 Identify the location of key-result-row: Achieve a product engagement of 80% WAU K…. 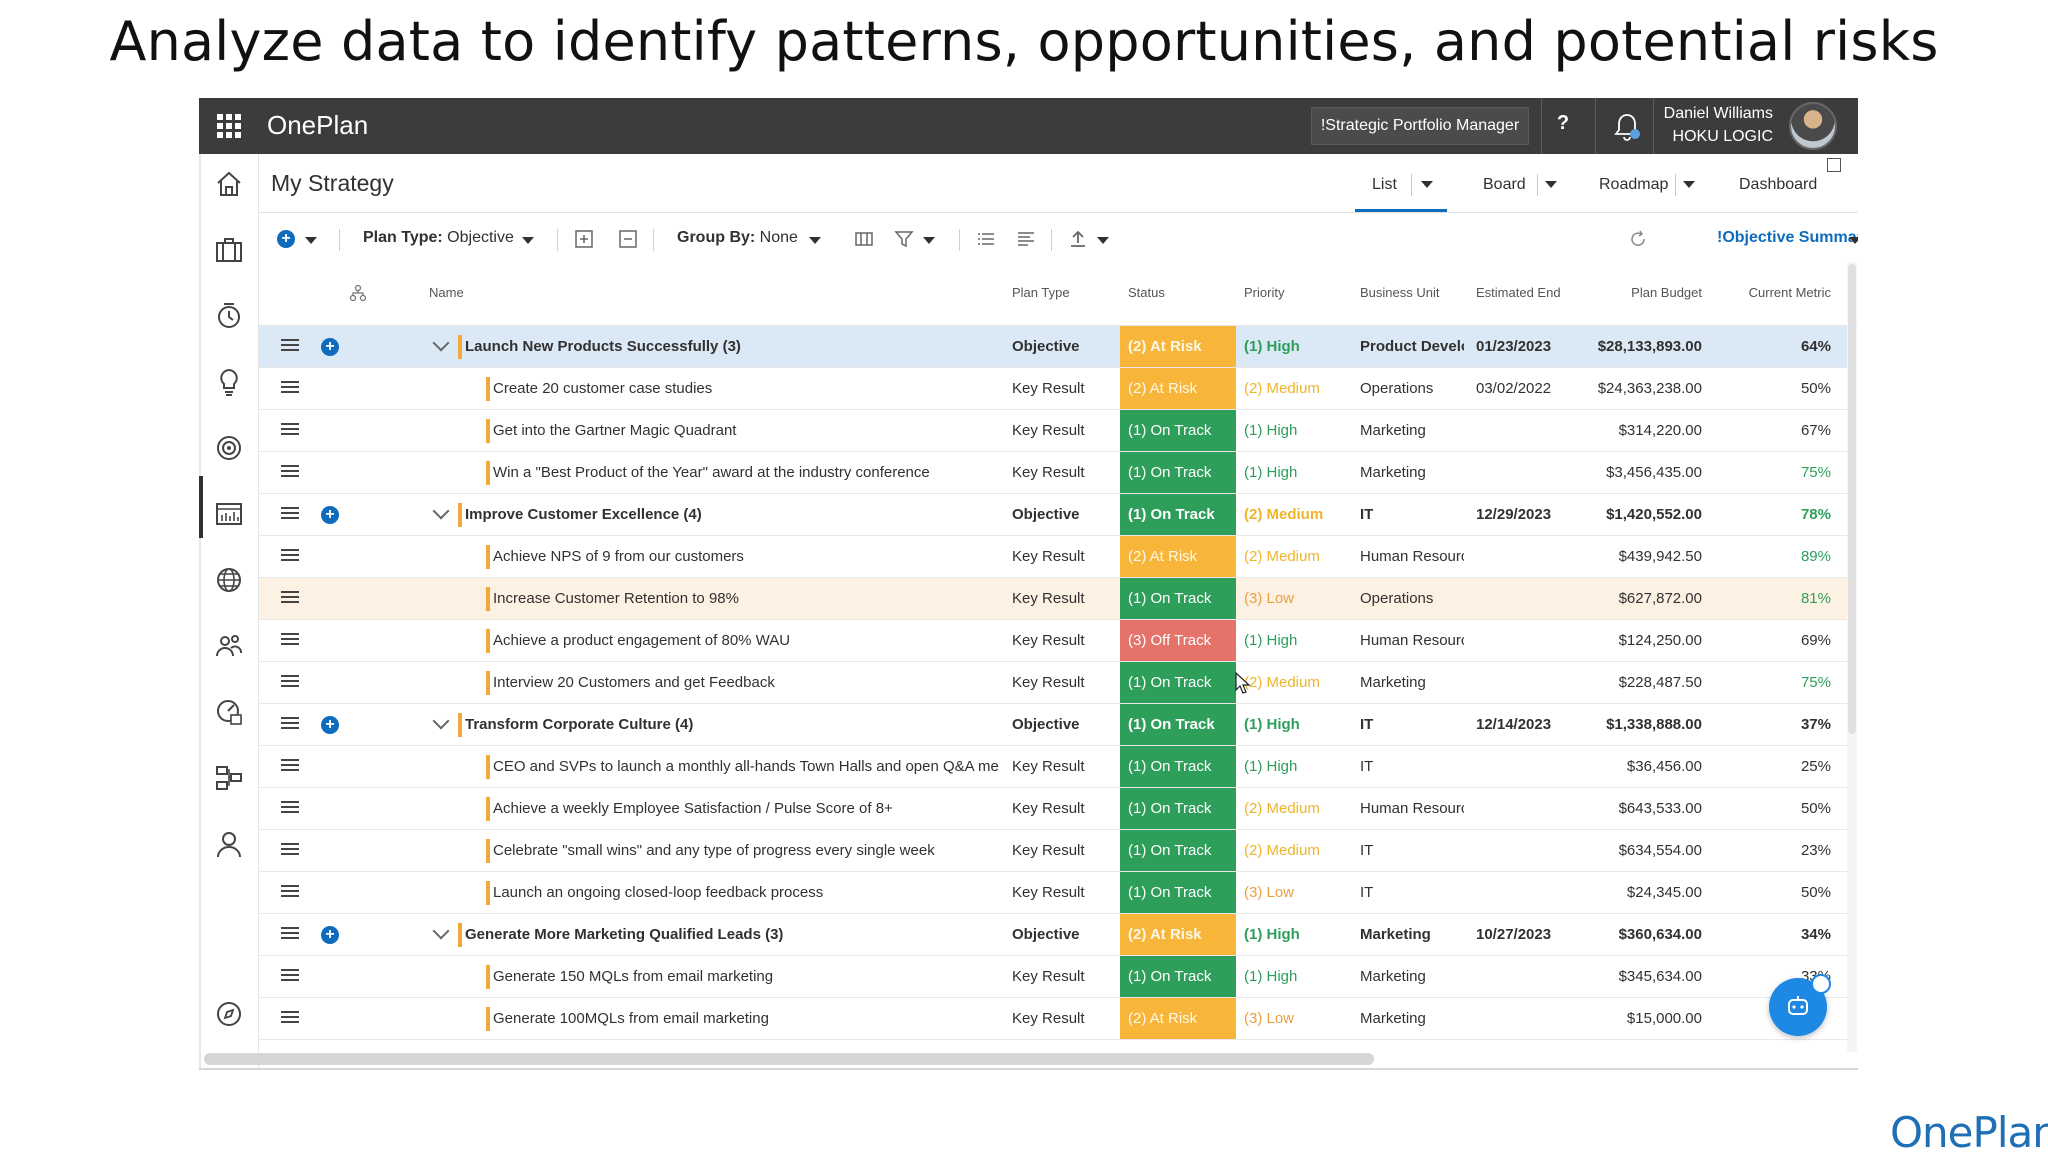
(1054, 641).